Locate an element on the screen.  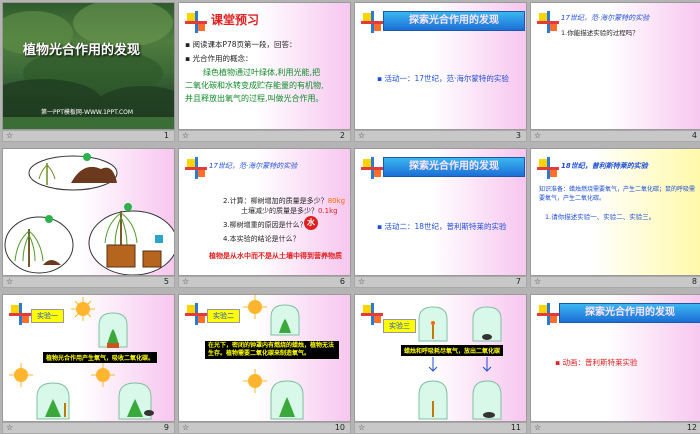
slide-thumbnail-3: 探索光合作用的发现 ▪ 活动一：17世纪，范·海尔蒙特的实验 ☆ 3 is located at coordinates (440, 72).